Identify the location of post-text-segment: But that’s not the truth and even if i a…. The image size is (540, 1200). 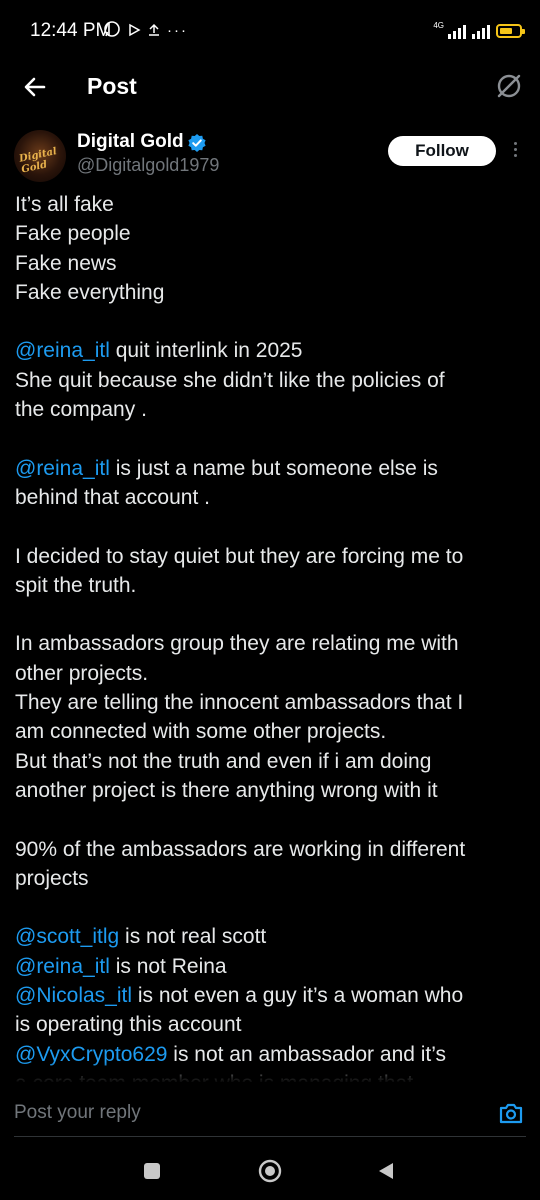
(223, 761).